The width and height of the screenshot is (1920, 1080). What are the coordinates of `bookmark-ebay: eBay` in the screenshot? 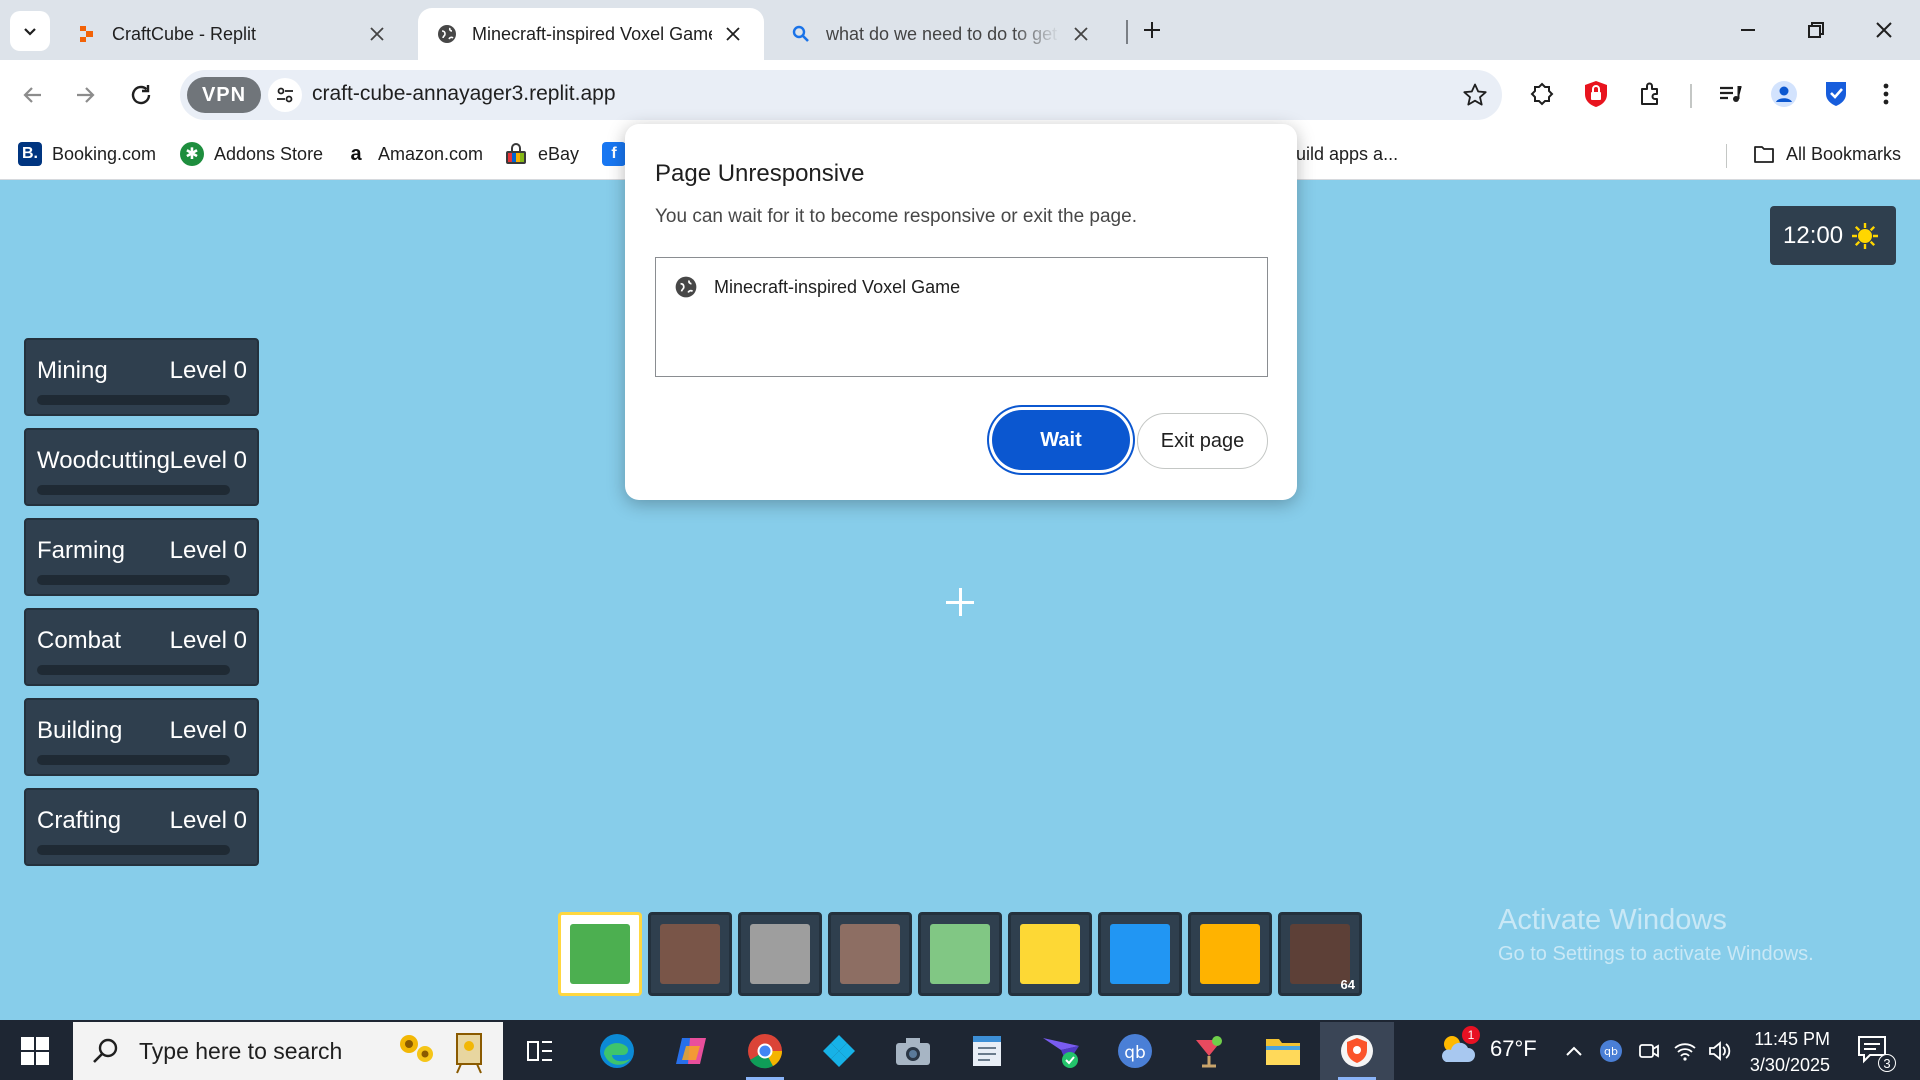 It's located at (541, 154).